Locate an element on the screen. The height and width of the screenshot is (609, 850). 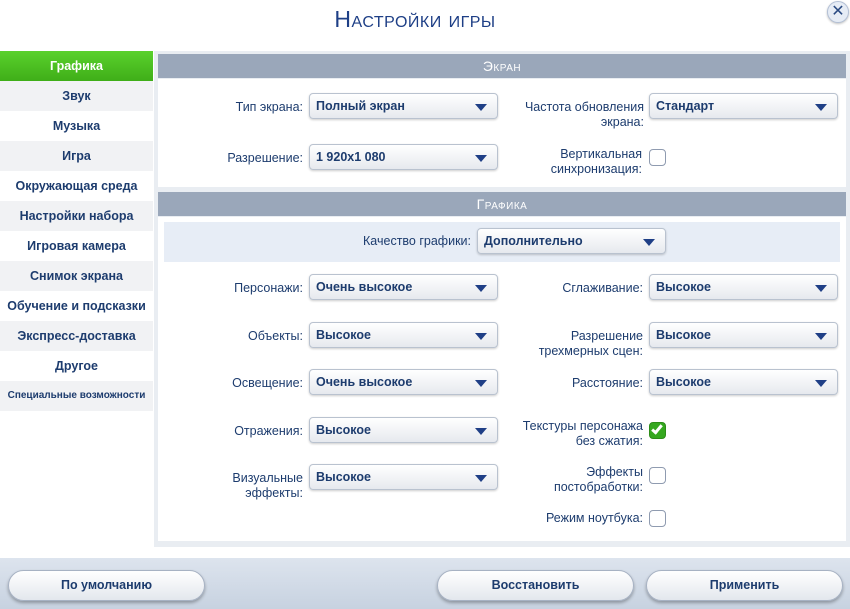
sidebar-item-express-delivery: Экспресс-доставка is located at coordinates (76, 336).